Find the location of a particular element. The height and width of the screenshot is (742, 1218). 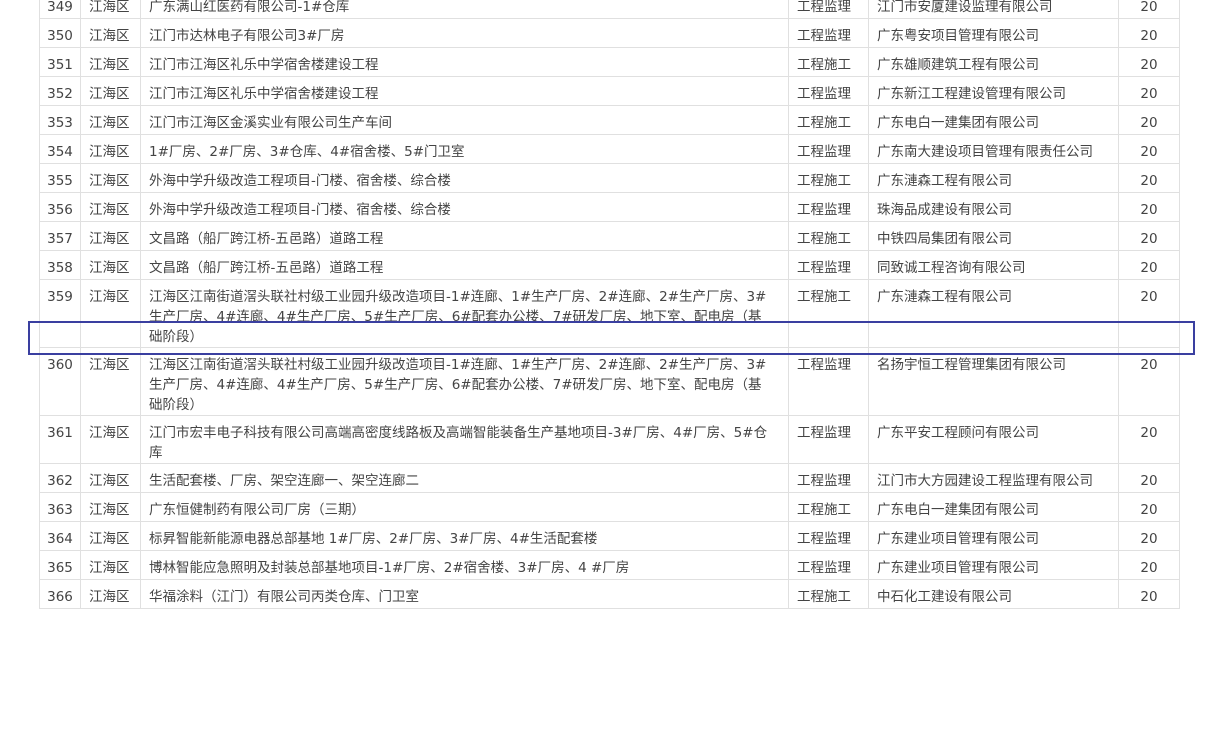

project-name-cell: 广东恒健制药有限公司厂房（三期） is located at coordinates (464, 507).